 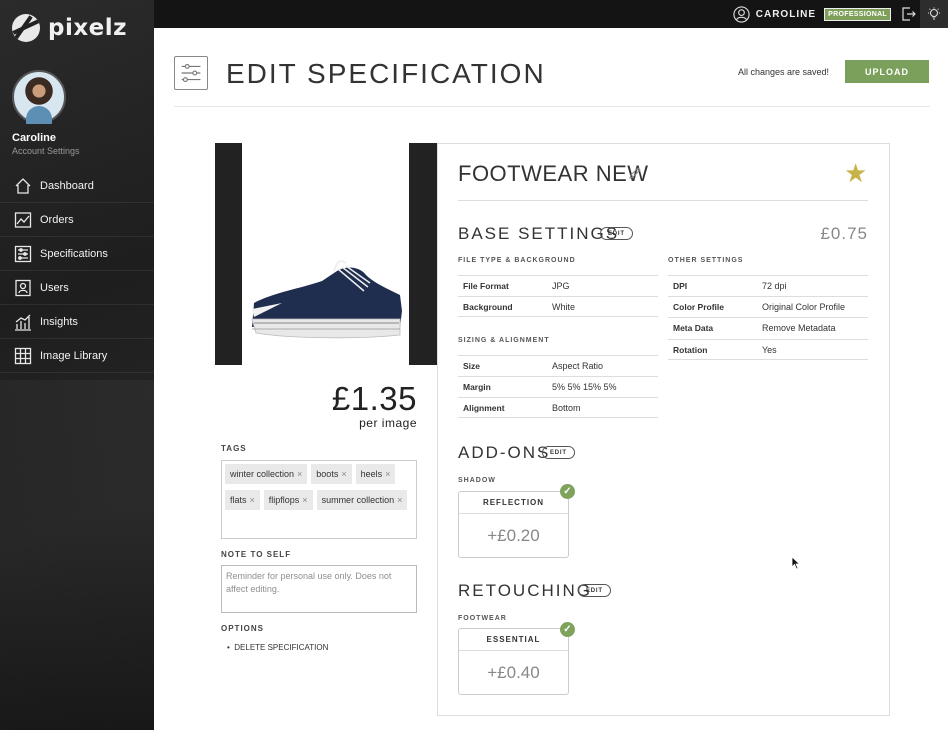 I want to click on setting-value: Bottom, so click(x=566, y=407).